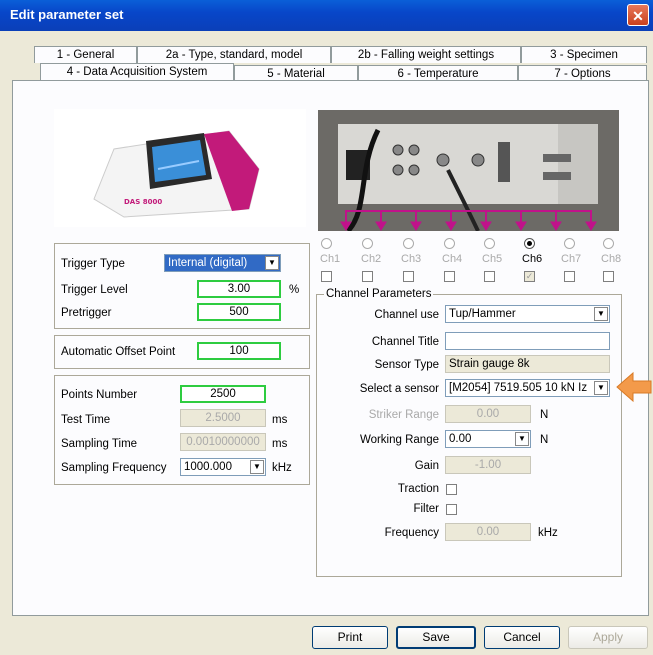 This screenshot has width=653, height=655. I want to click on sampling-time-unit: ms, so click(280, 444).